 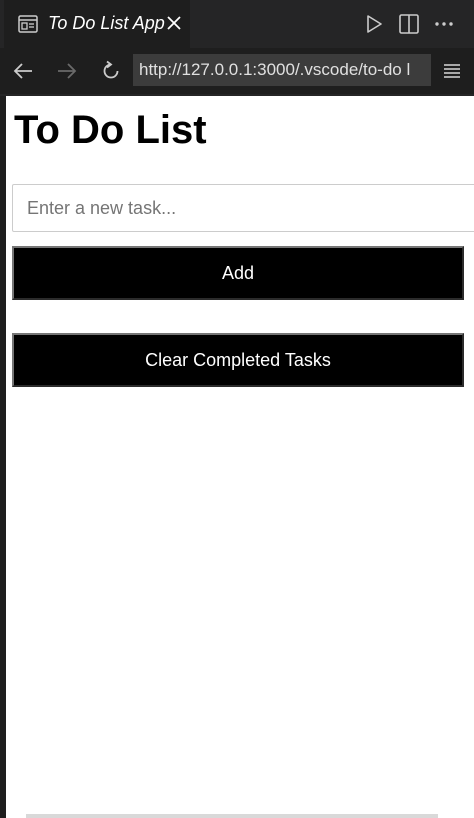 I want to click on arrow-right-icon, so click(x=67, y=71).